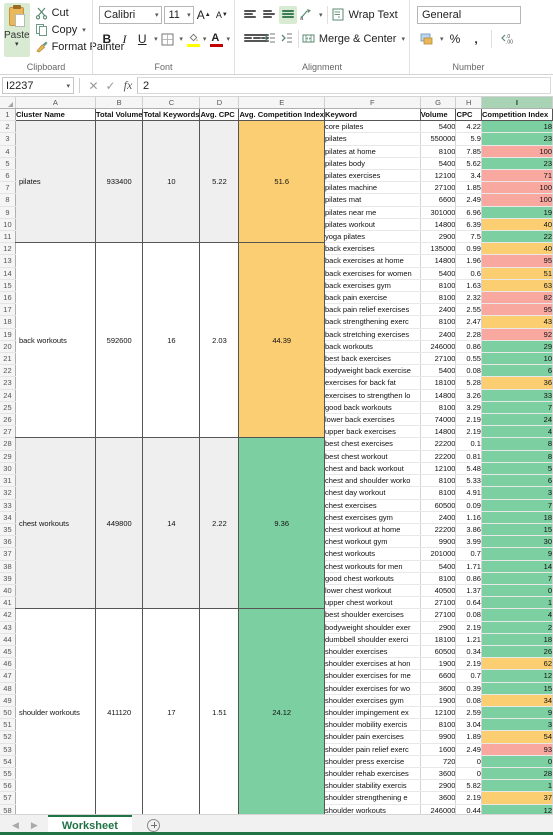  What do you see at coordinates (8, 456) in the screenshot?
I see `row-header: 29` at bounding box center [8, 456].